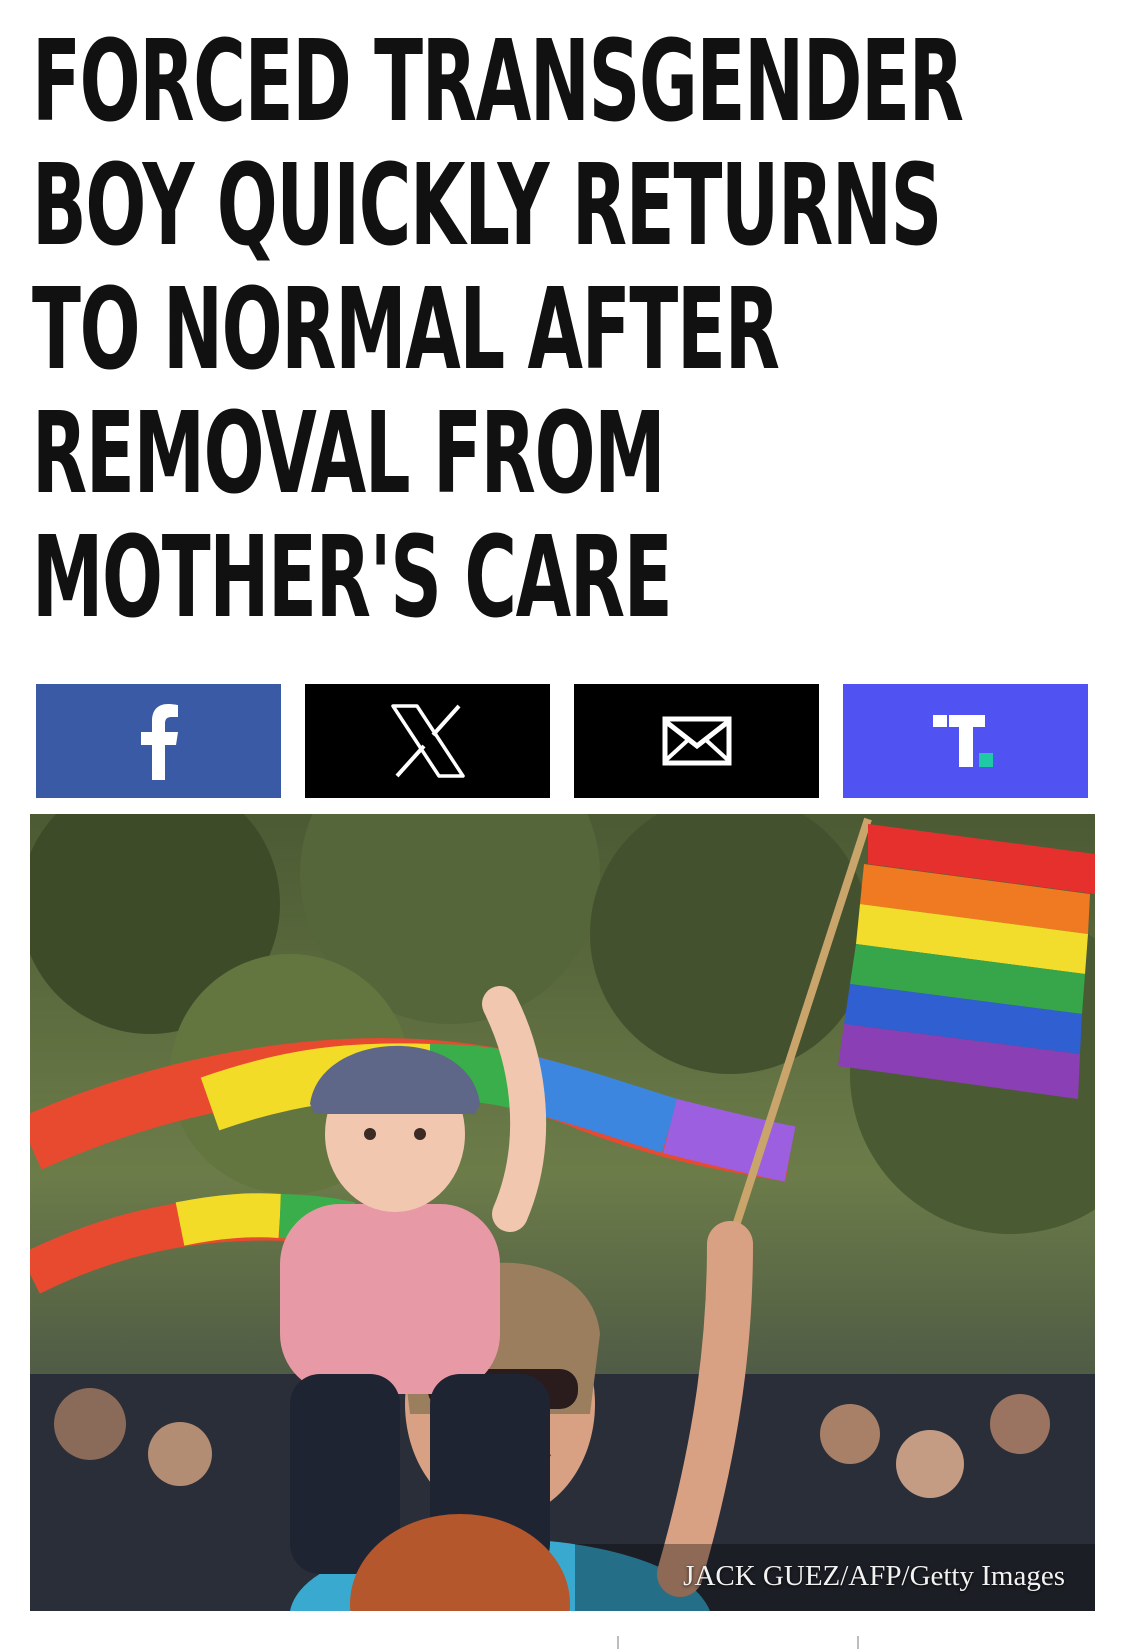 The image size is (1125, 1649). I want to click on headline-line: REMOVAL FROM, so click(349, 454).